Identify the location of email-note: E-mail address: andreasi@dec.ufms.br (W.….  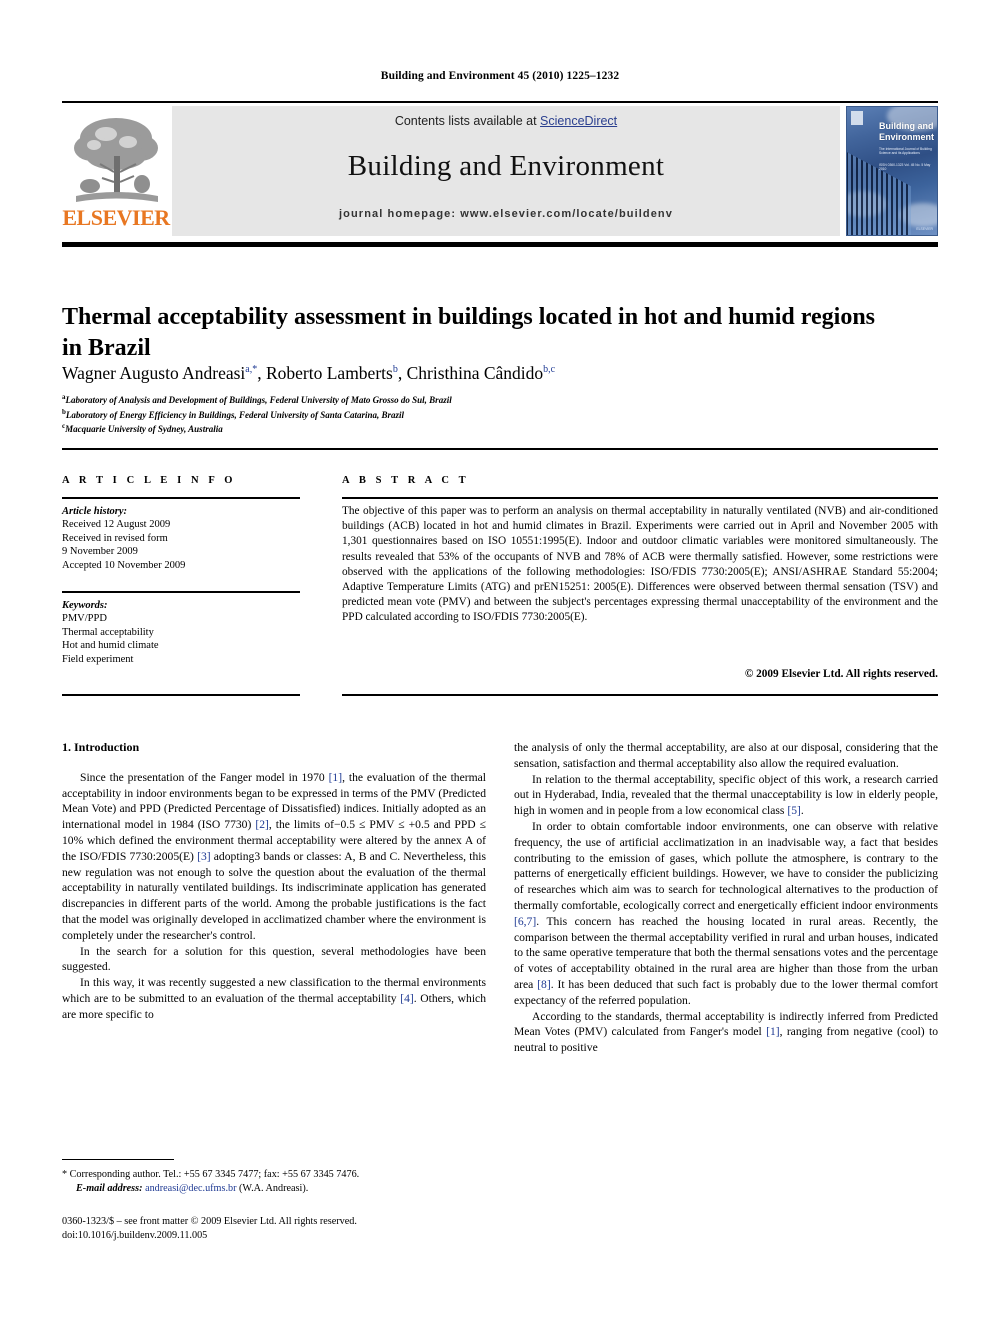
(274, 1189).